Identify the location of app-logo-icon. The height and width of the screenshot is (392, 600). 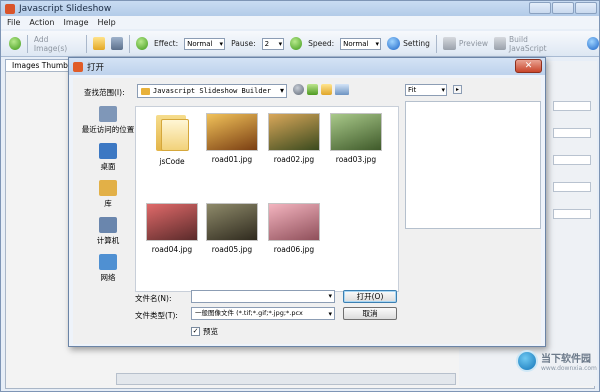
(10, 8).